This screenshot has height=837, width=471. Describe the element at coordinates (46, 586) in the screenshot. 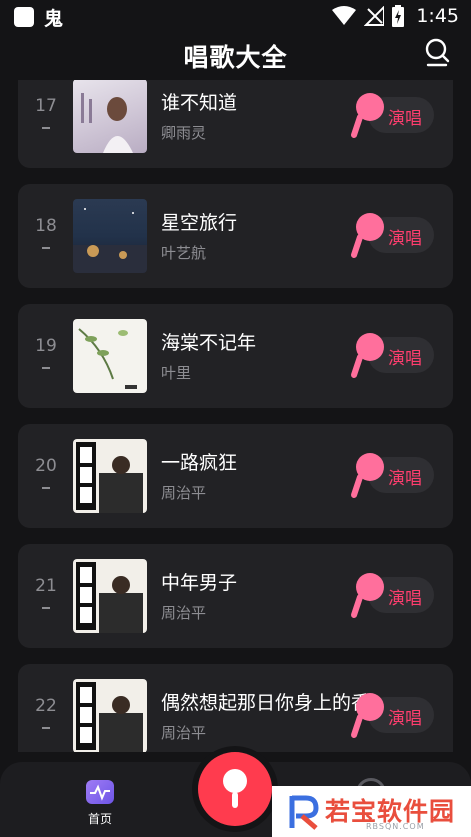

I see `song-rank: 21` at that location.